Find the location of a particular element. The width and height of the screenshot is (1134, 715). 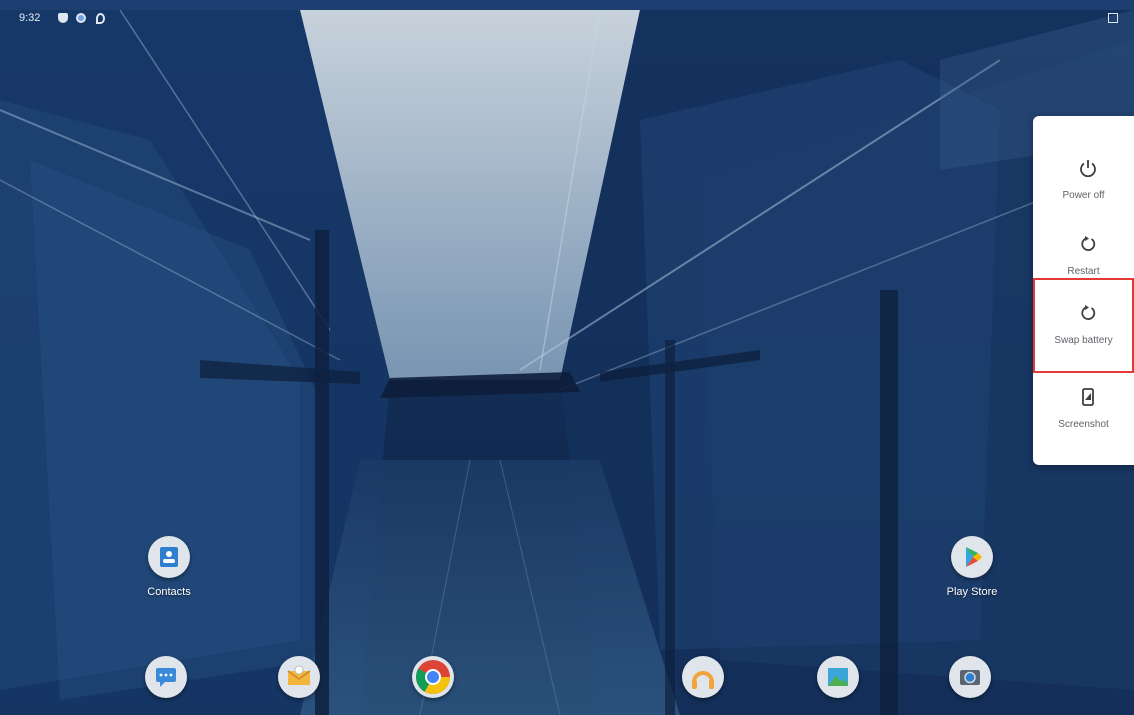

contacts-icon is located at coordinates (169, 557).